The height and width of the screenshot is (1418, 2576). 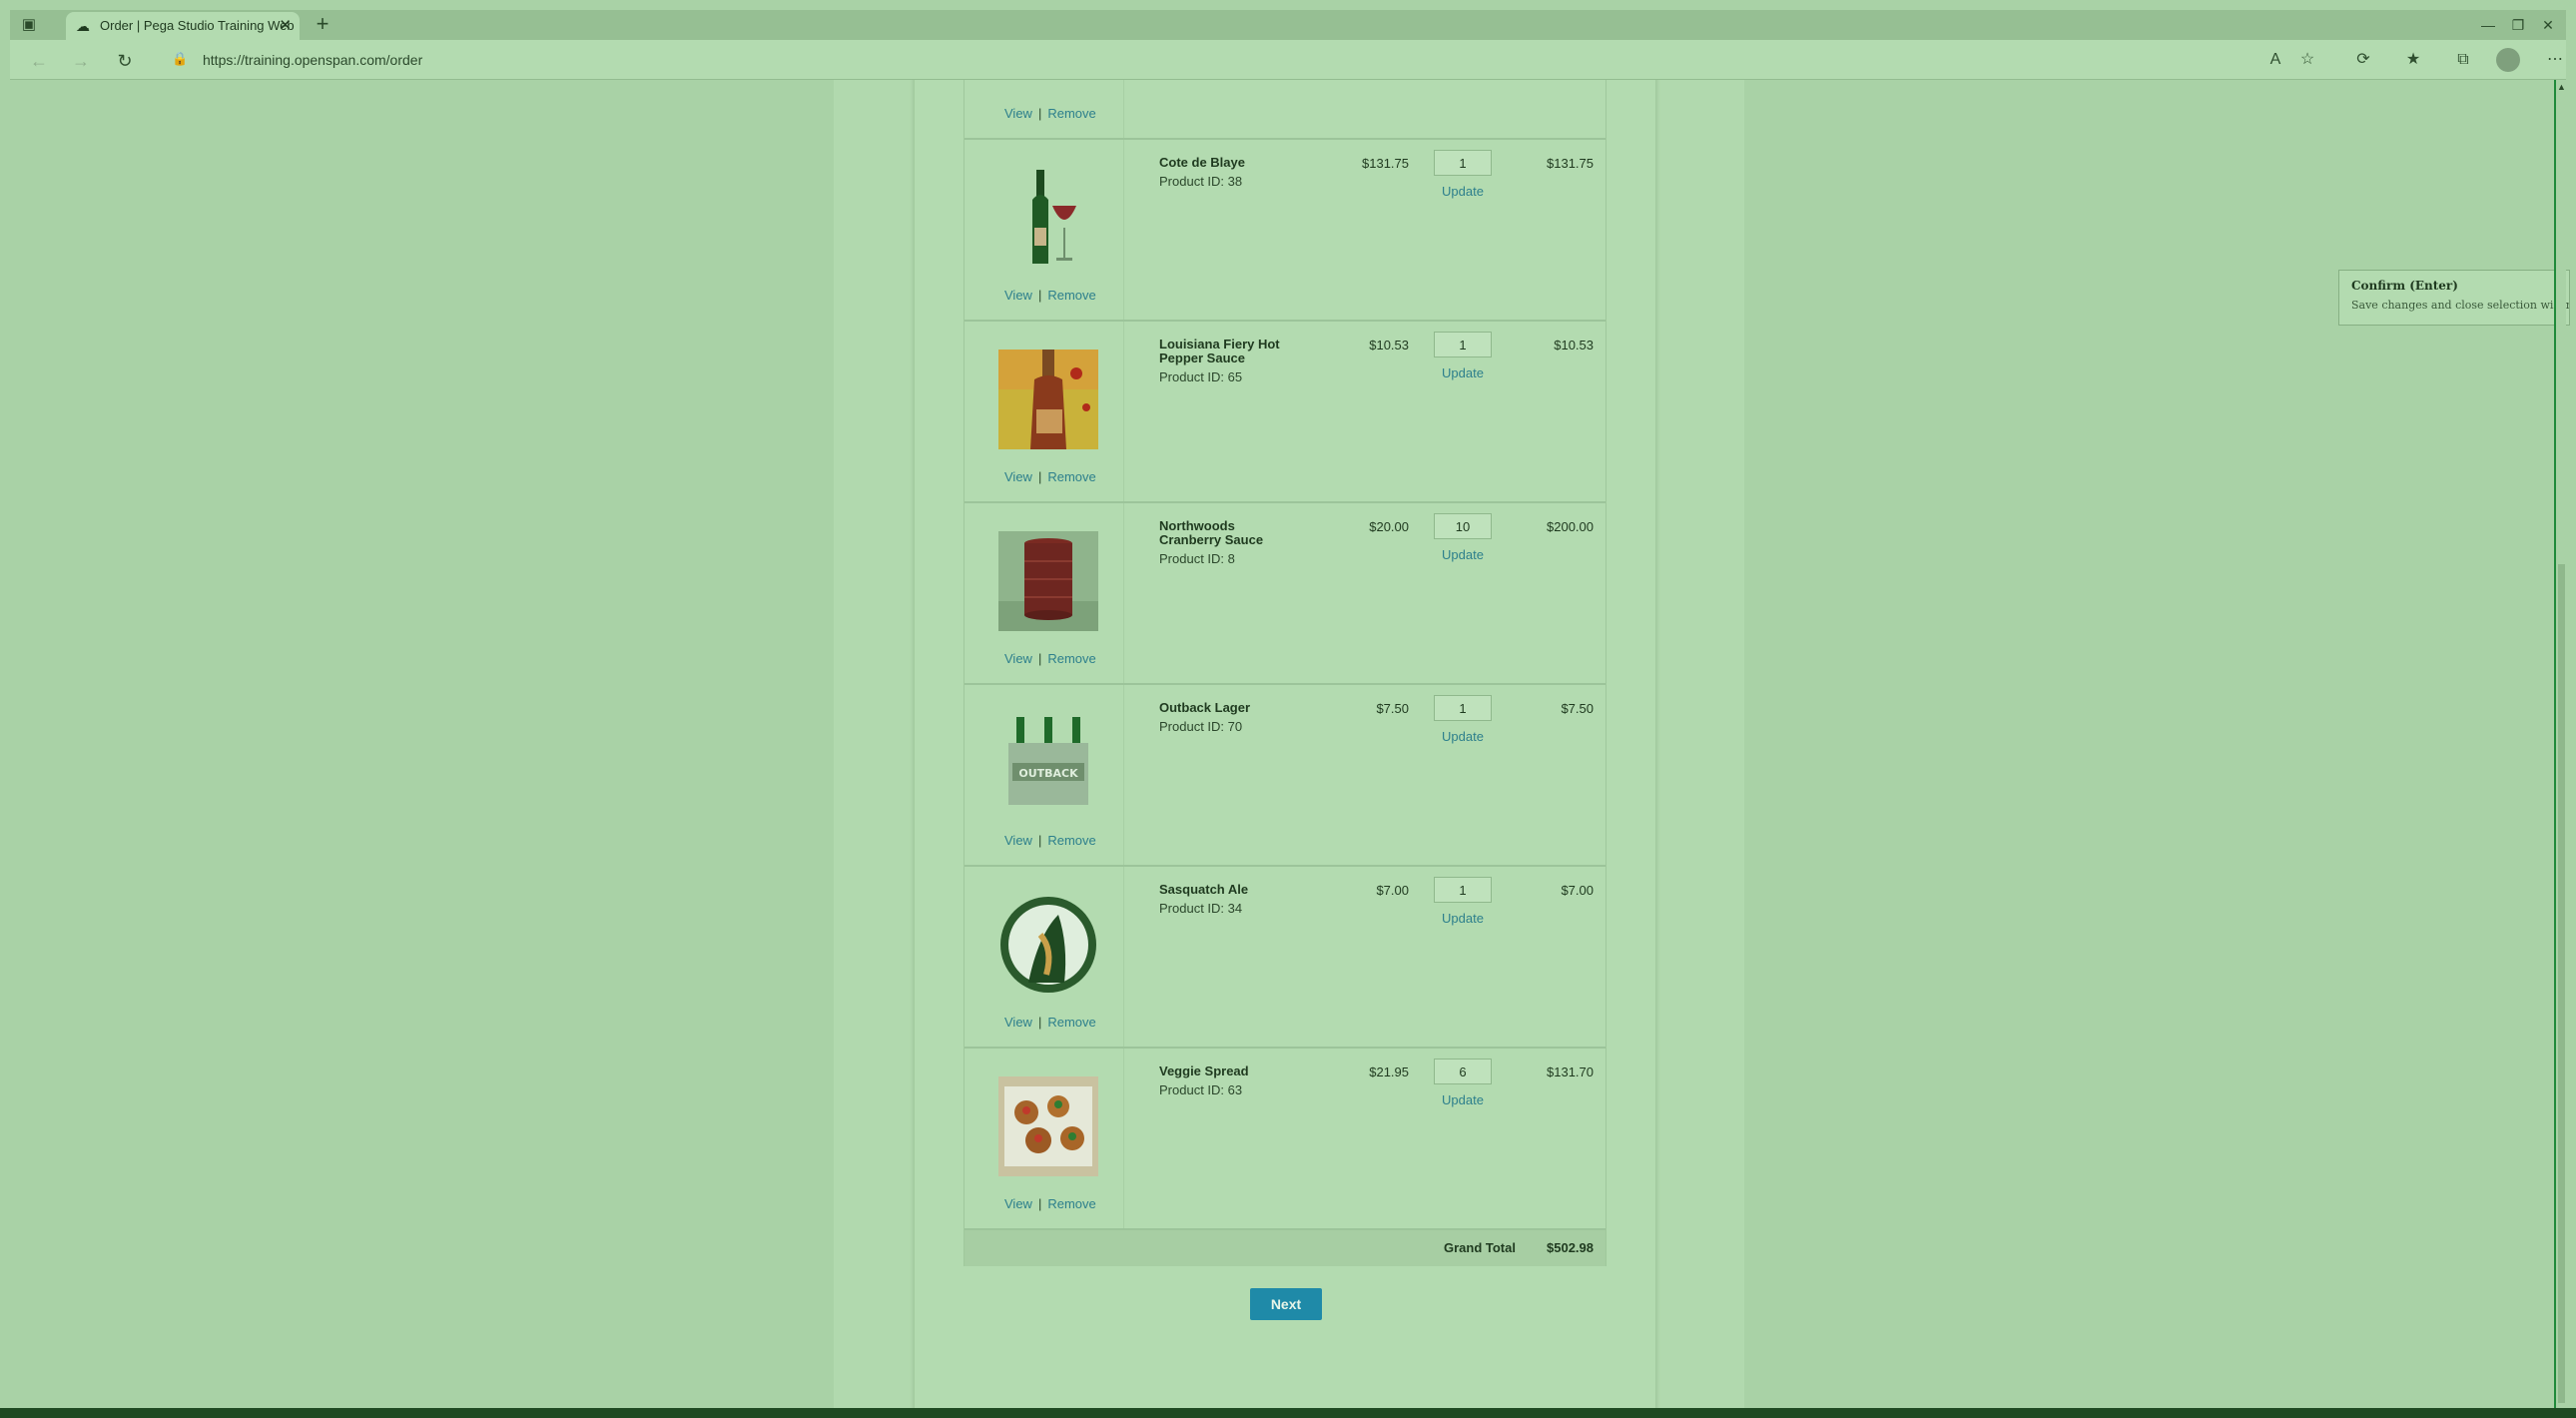 I want to click on tooltip-description: Save changes and close selection wizard., so click(x=2460, y=305).